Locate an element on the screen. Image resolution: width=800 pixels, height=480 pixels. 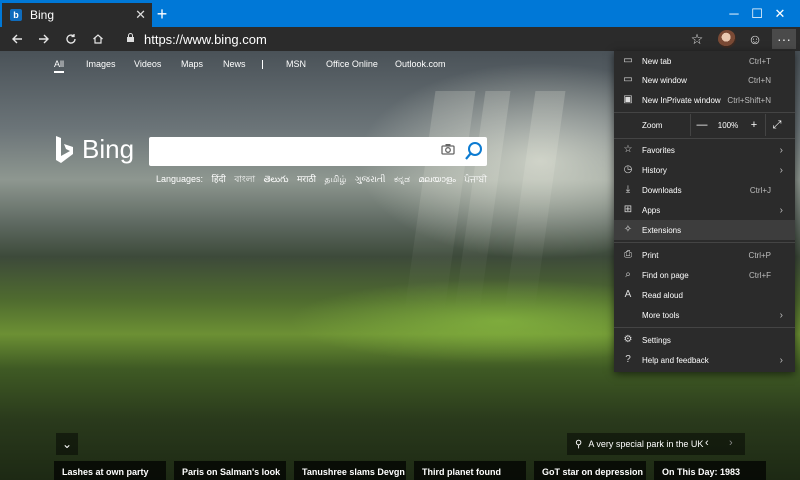
previous-image-icon: ‹ is located at coordinates (707, 443).